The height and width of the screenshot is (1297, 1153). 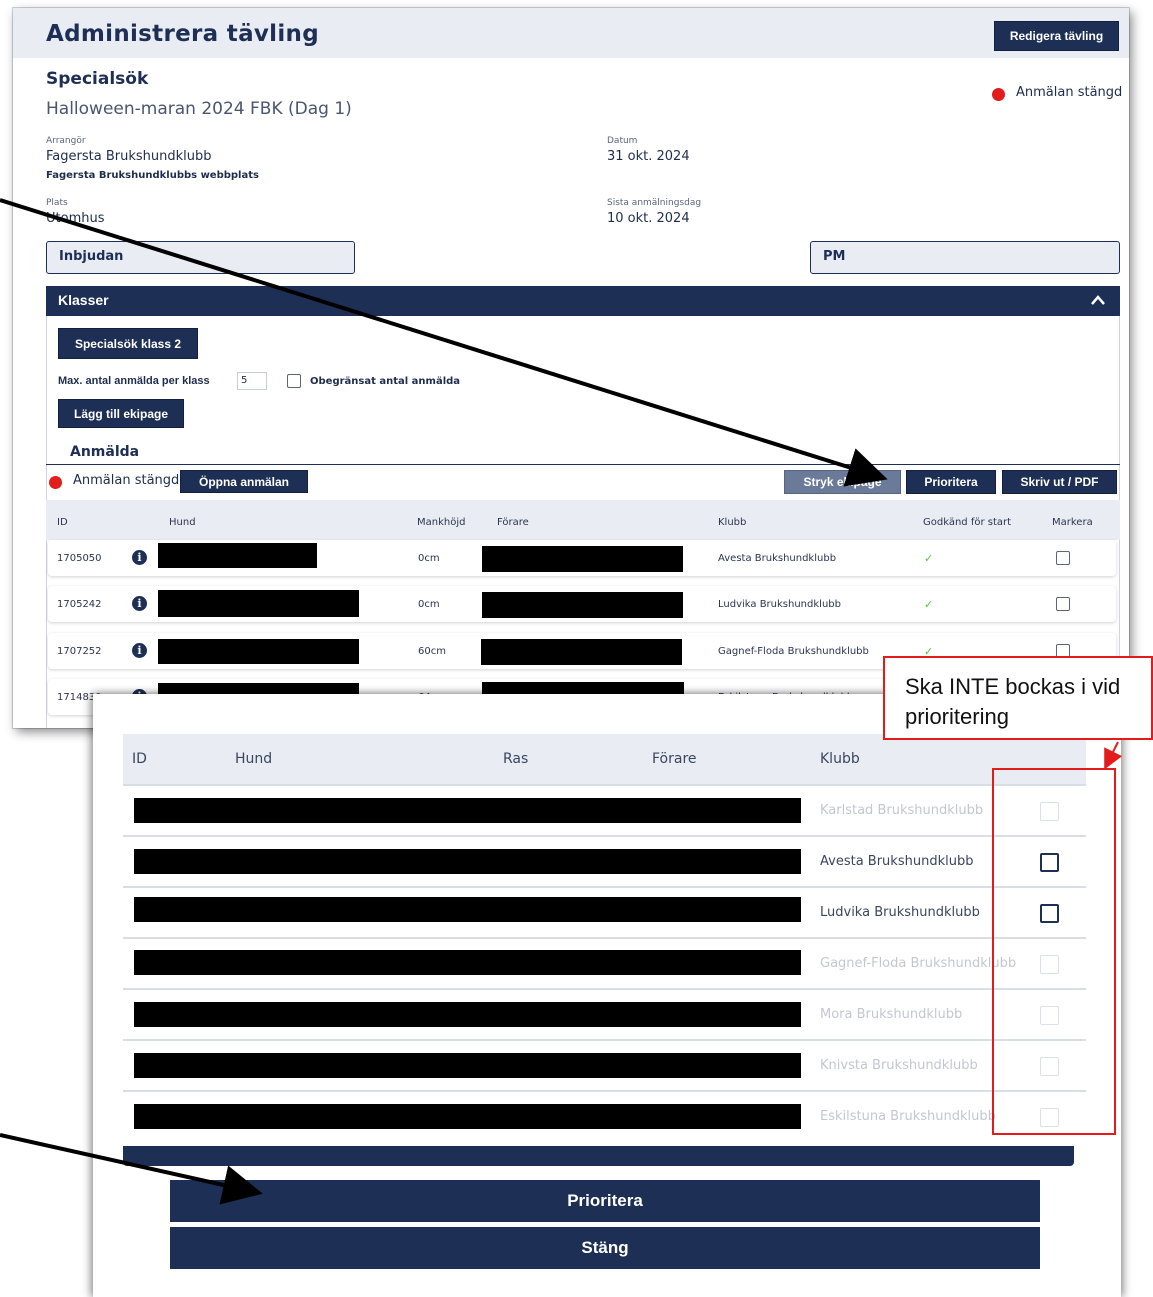 I want to click on arrow-to-dialog-prioritize, so click(x=131, y=1169).